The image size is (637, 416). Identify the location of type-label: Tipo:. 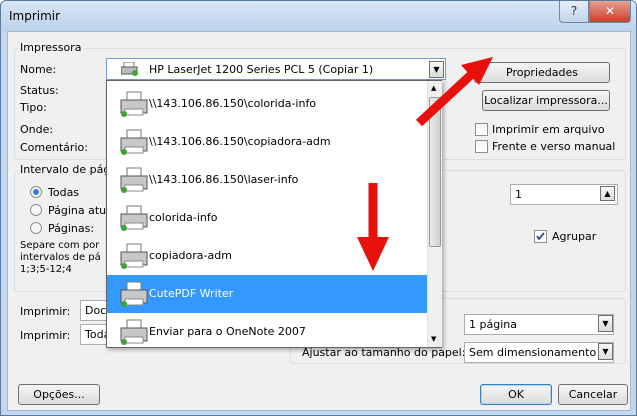
(33, 107).